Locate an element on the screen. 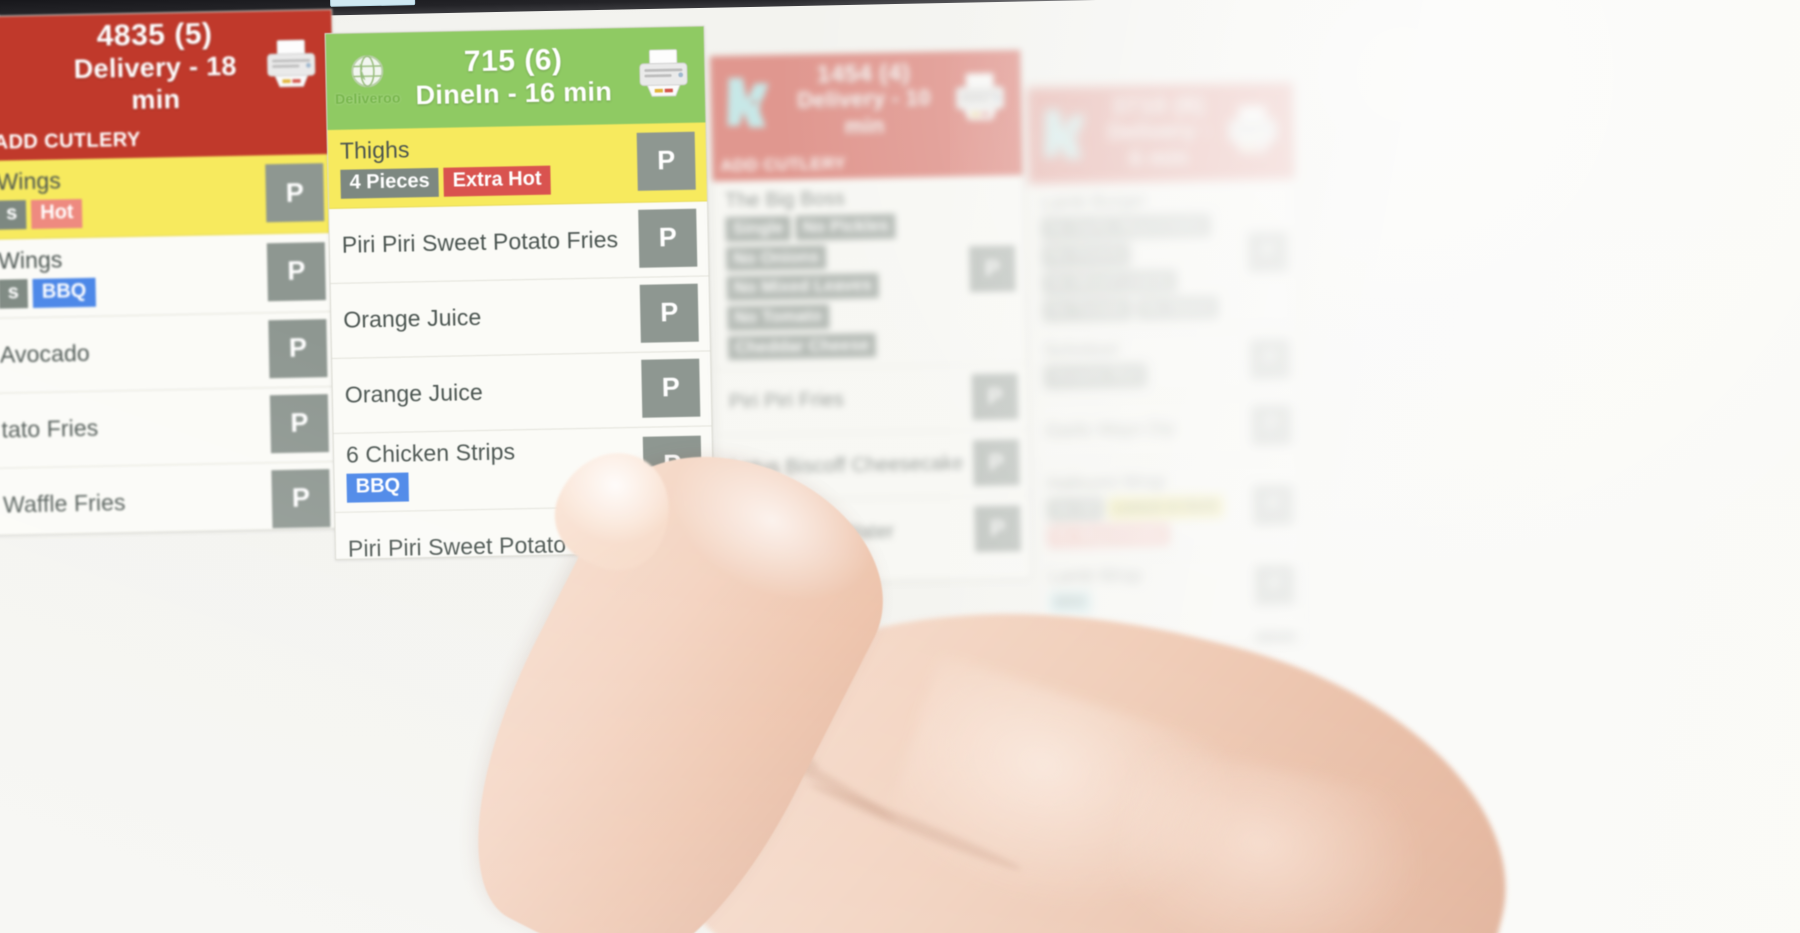 The width and height of the screenshot is (1800, 933). ticket-item-row: Garlic Mayo Dip P is located at coordinates (1167, 429).